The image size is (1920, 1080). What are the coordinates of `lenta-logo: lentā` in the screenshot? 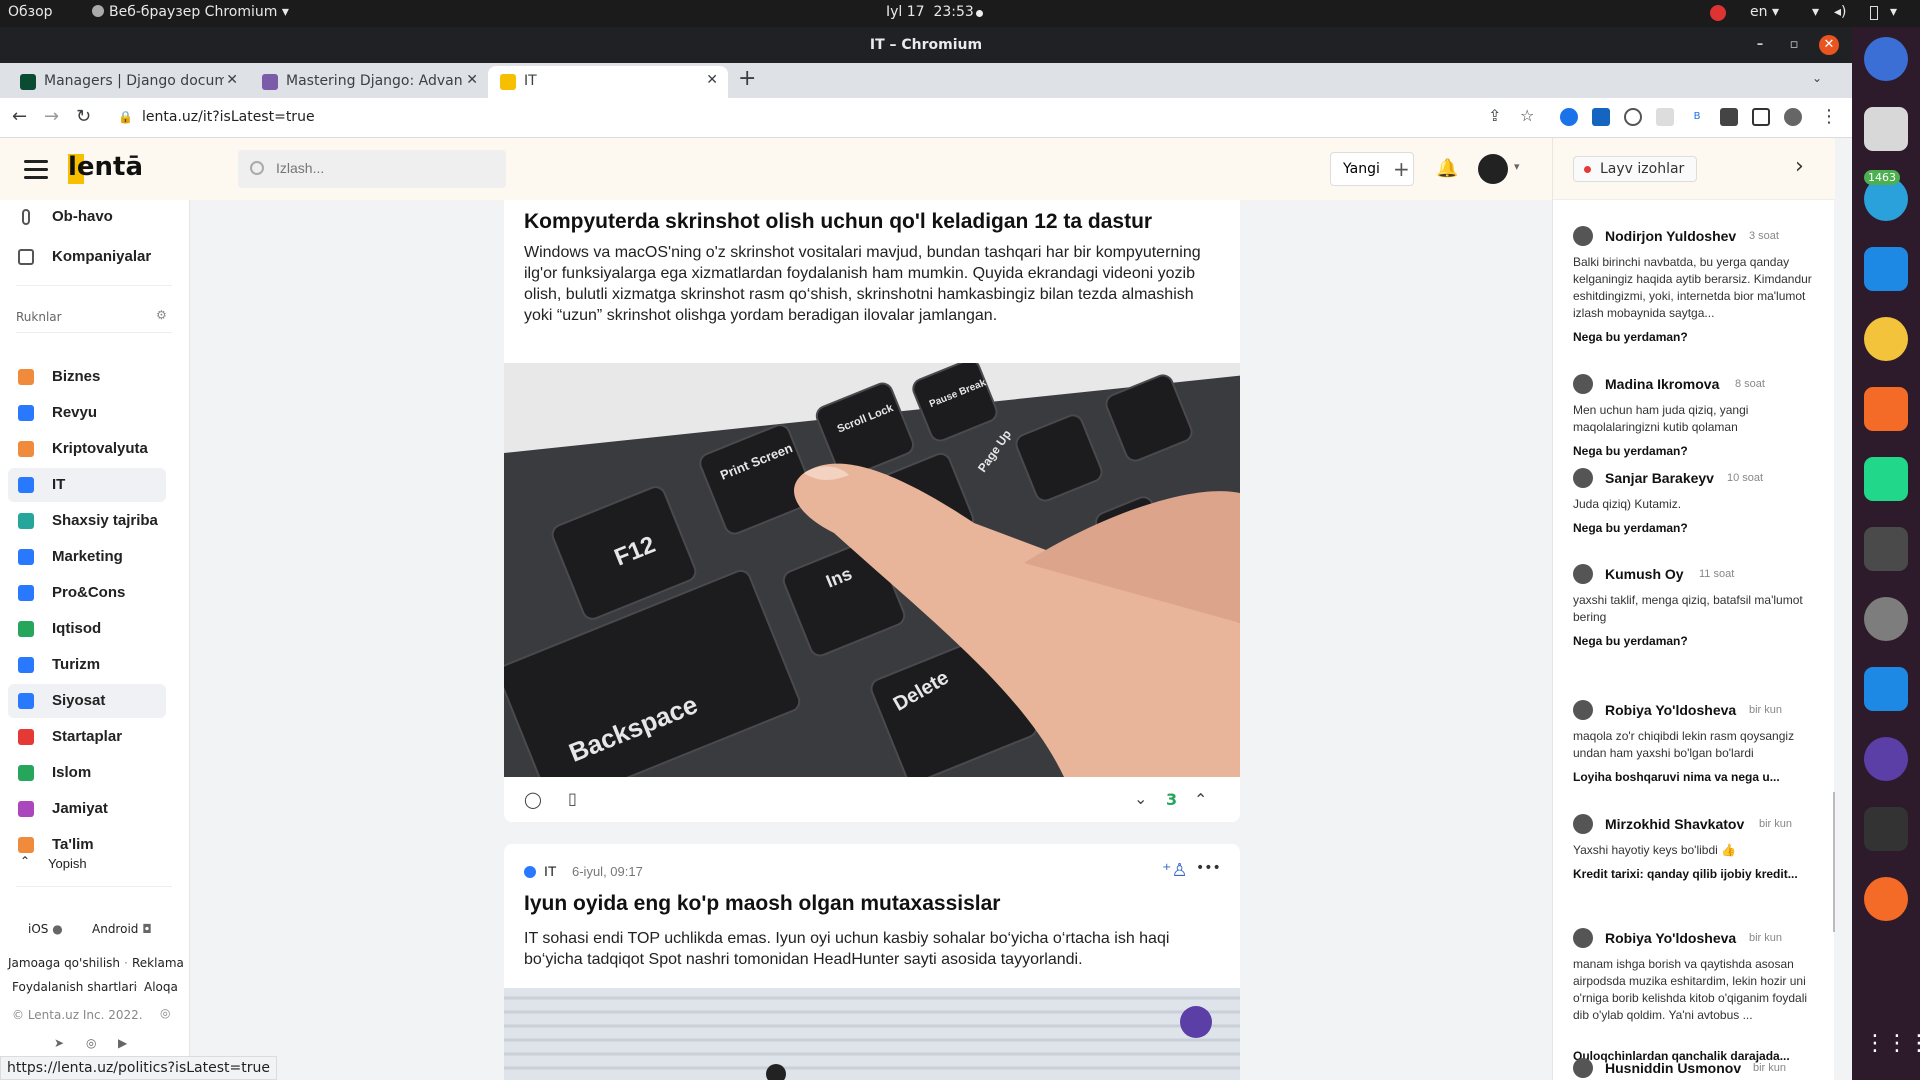 It's located at (105, 168).